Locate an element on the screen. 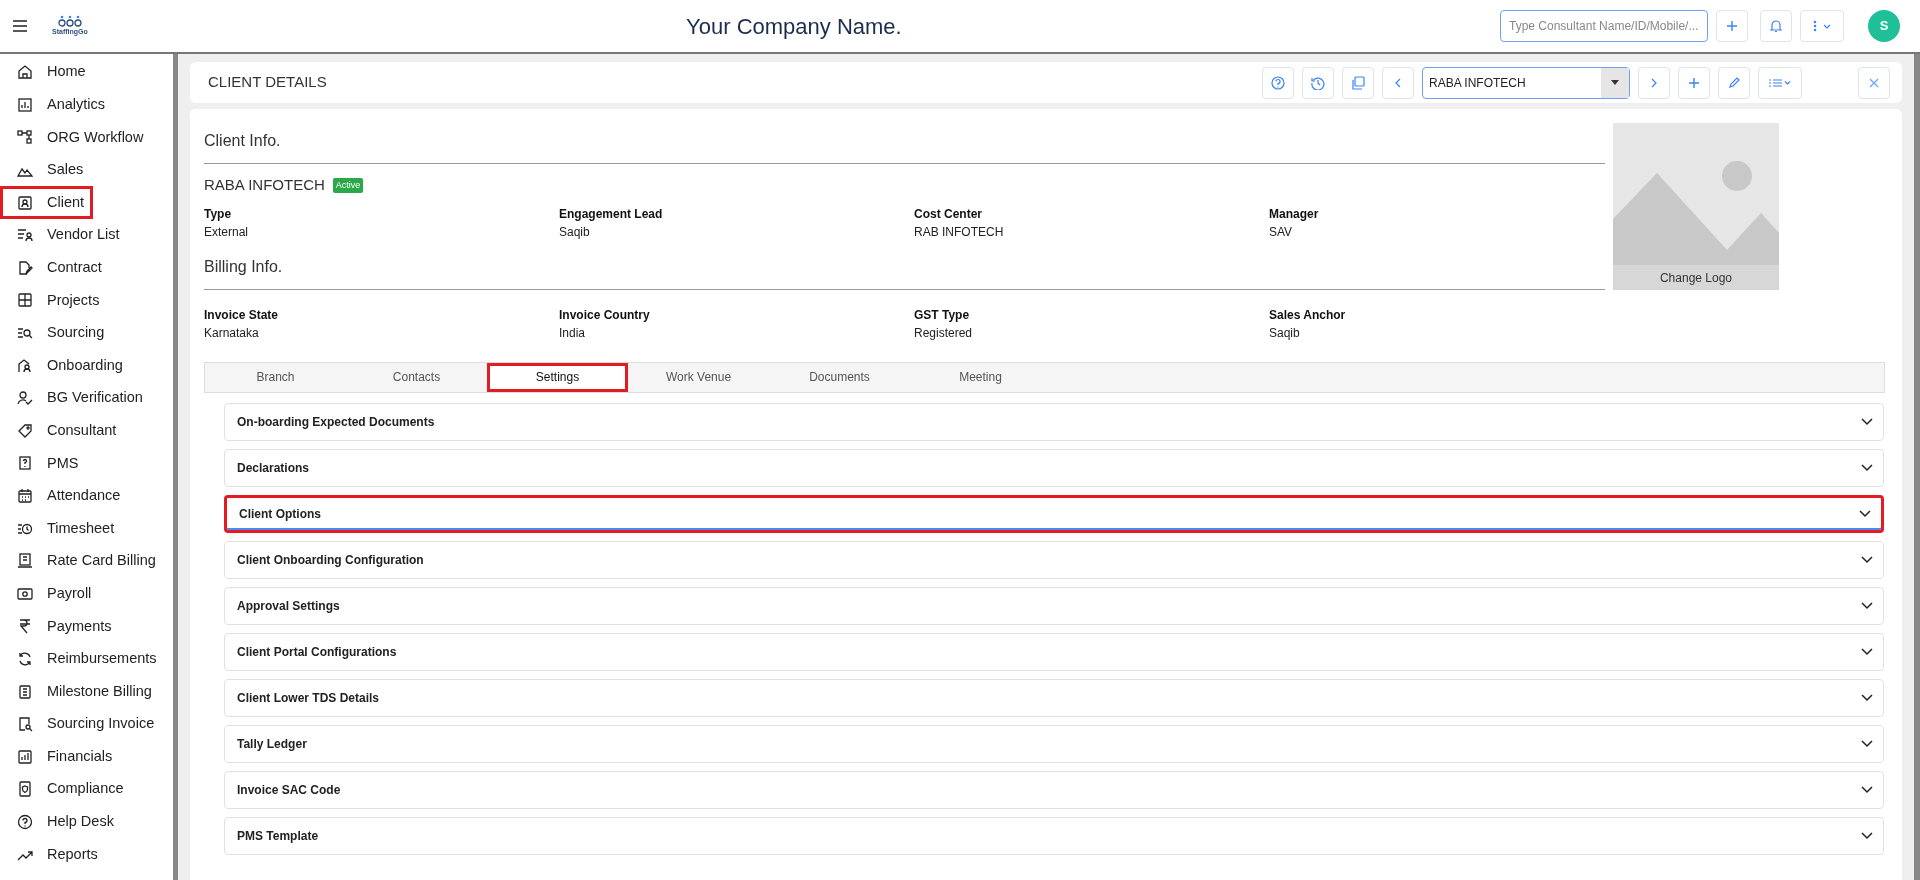  sidebar-item: Client is located at coordinates (47, 202).